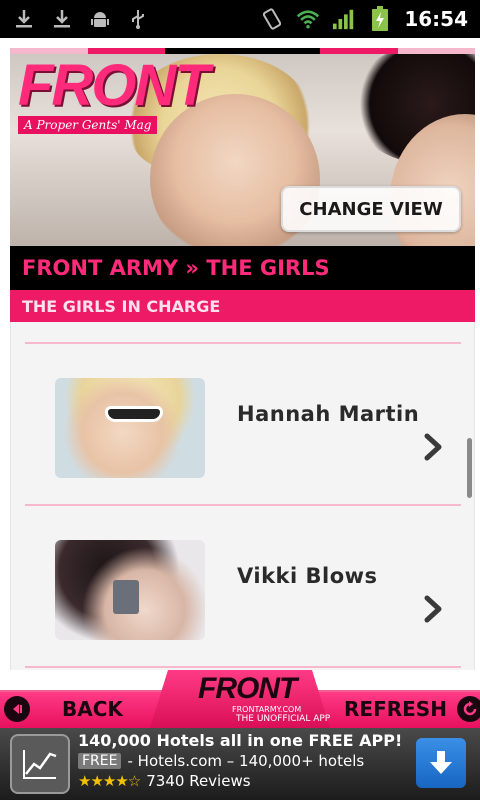 This screenshot has width=480, height=800. I want to click on logo-tagline: A Proper Gents' Mag, so click(88, 125).